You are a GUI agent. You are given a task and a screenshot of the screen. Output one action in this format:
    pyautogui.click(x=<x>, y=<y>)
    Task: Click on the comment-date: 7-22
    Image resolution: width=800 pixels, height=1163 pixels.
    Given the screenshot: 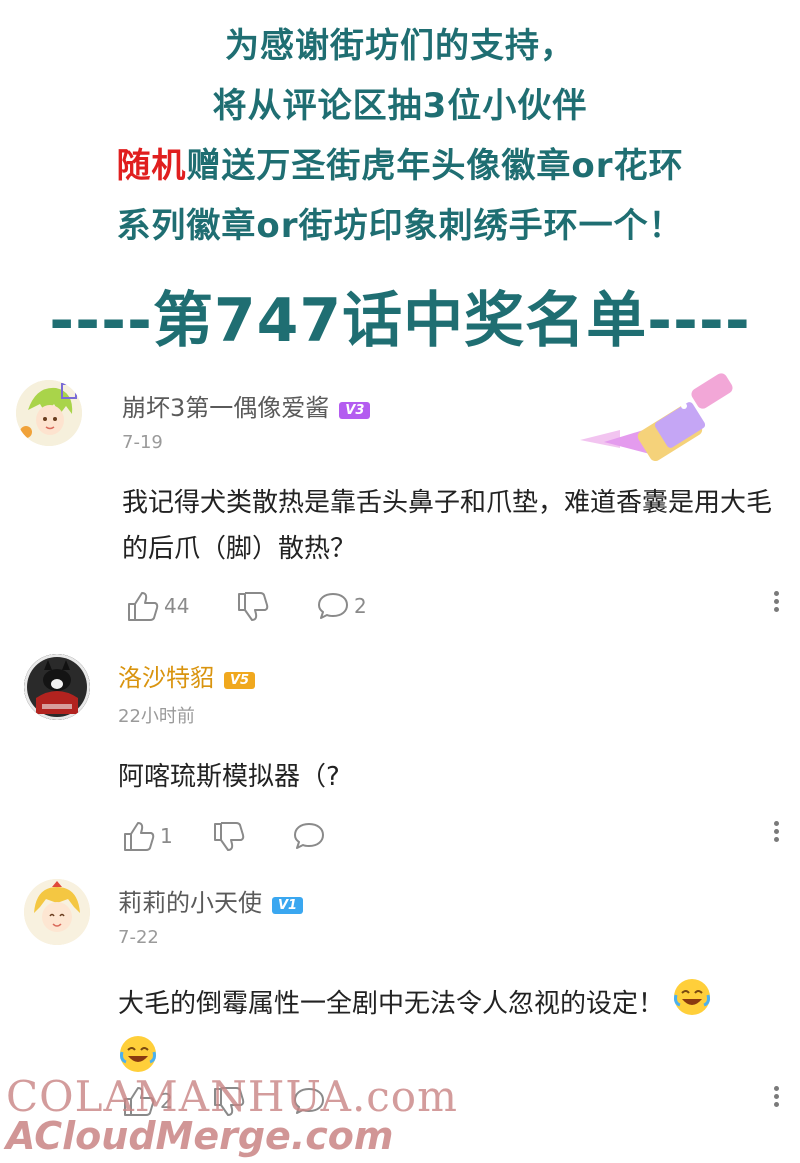 What is the action you would take?
    pyautogui.click(x=138, y=937)
    